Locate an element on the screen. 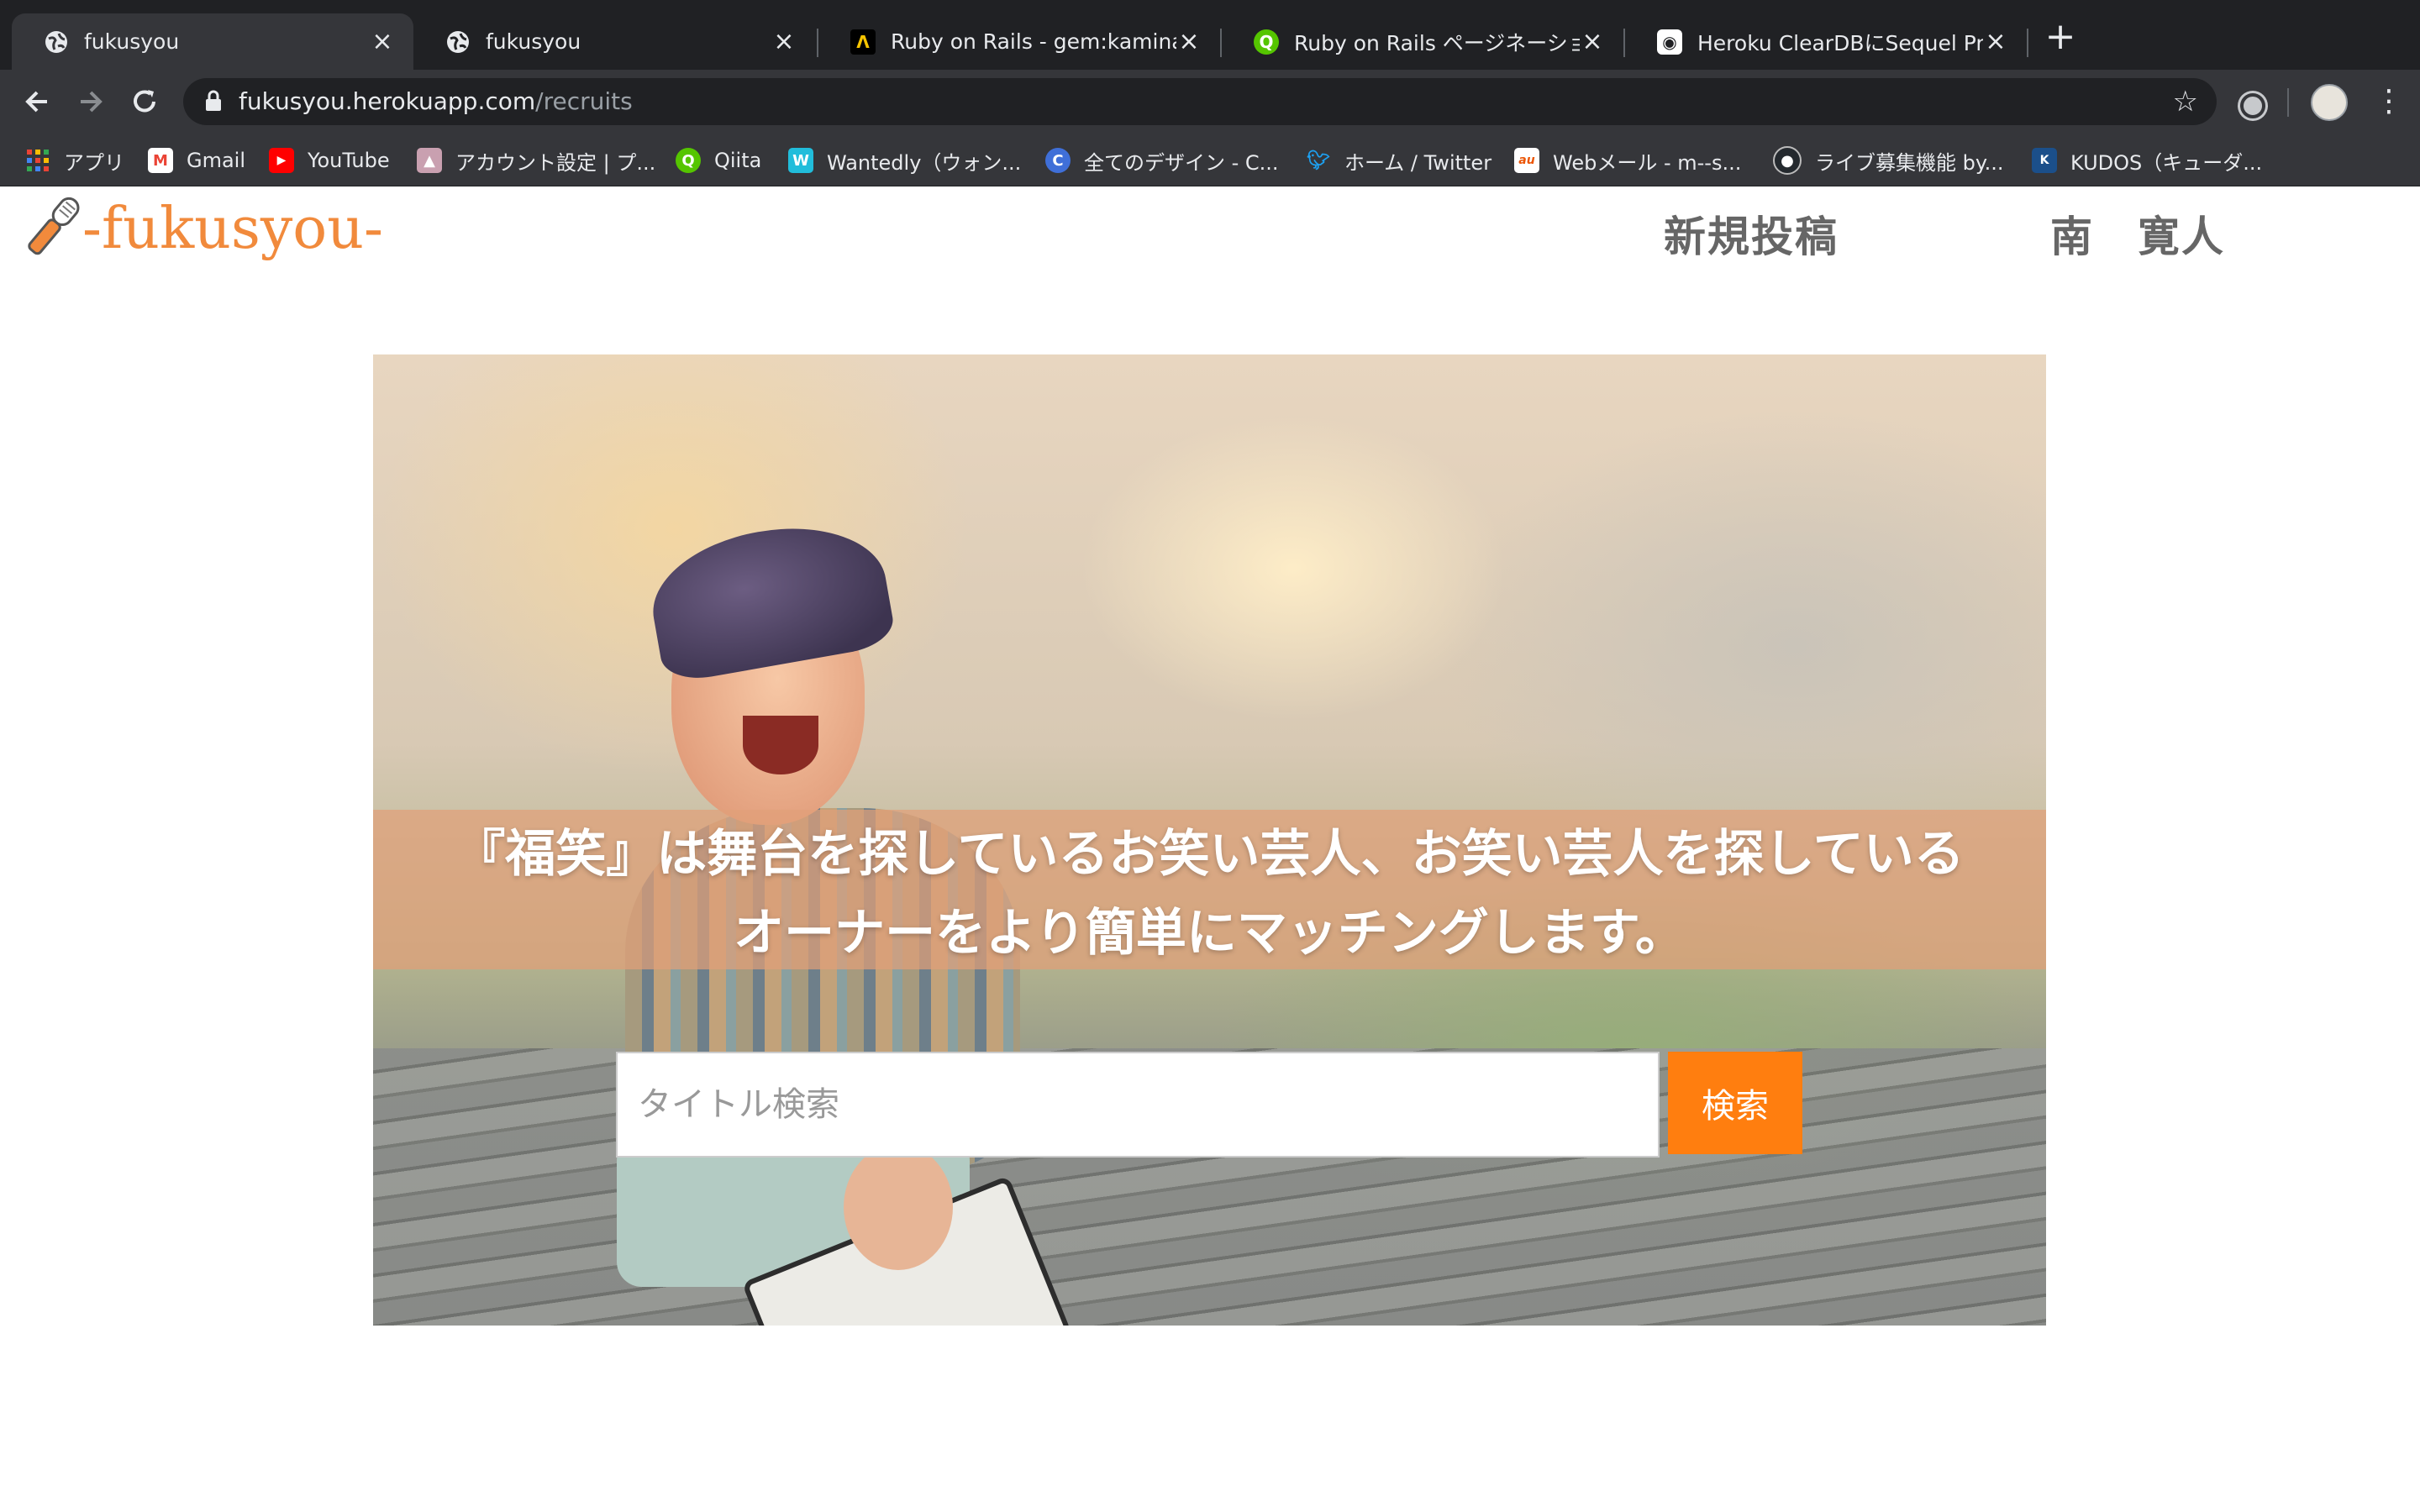 The image size is (2420, 1512). apps-grid-icon is located at coordinates (37, 160).